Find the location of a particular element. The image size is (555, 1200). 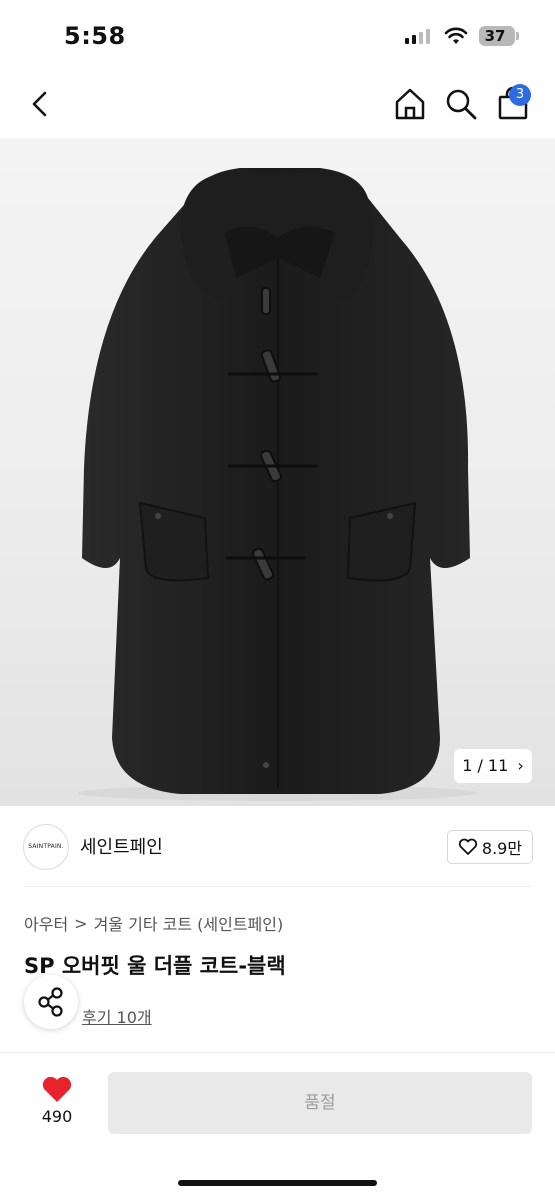

home-icon is located at coordinates (410, 104).